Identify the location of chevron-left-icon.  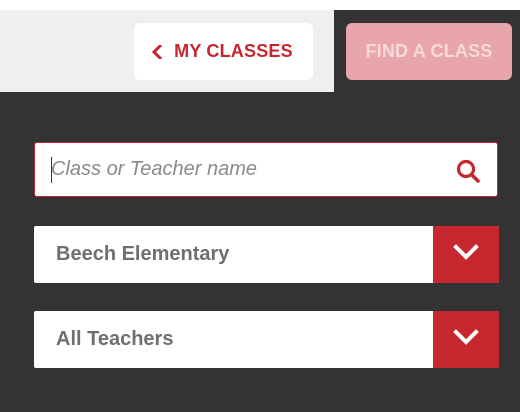
(157, 51).